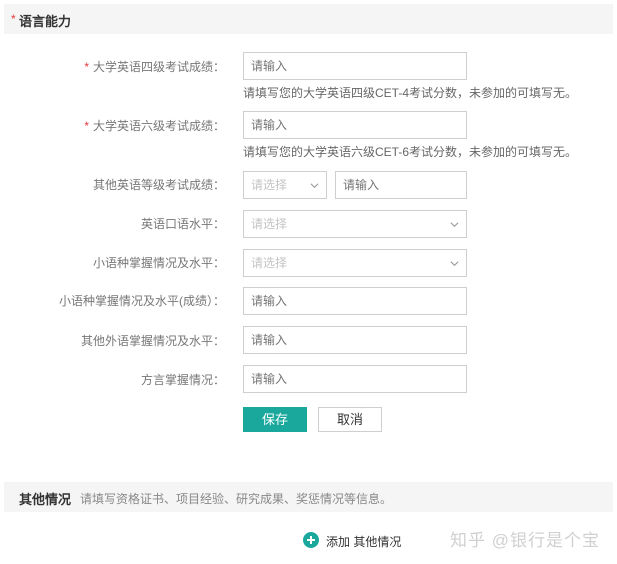 The width and height of the screenshot is (617, 564). I want to click on cet6-hint: 请填写您的大学英语六级CET-6考试分数，未参加的可填写无。, so click(410, 152).